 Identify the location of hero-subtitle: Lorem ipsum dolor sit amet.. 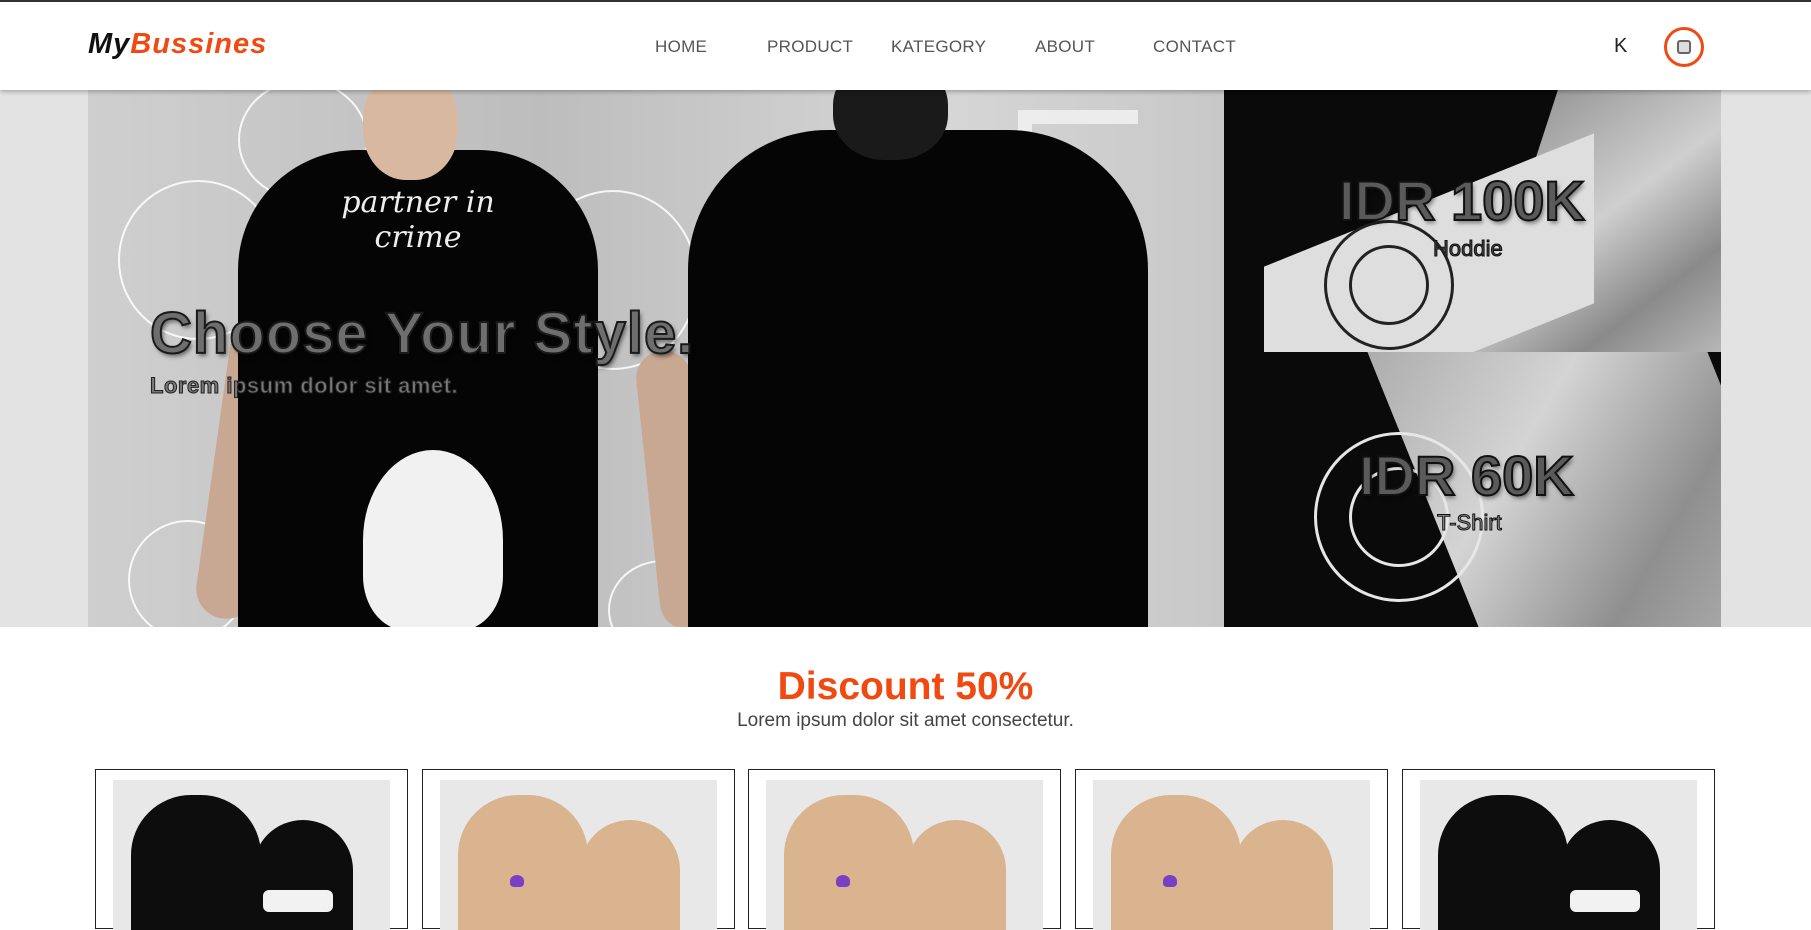
(304, 386).